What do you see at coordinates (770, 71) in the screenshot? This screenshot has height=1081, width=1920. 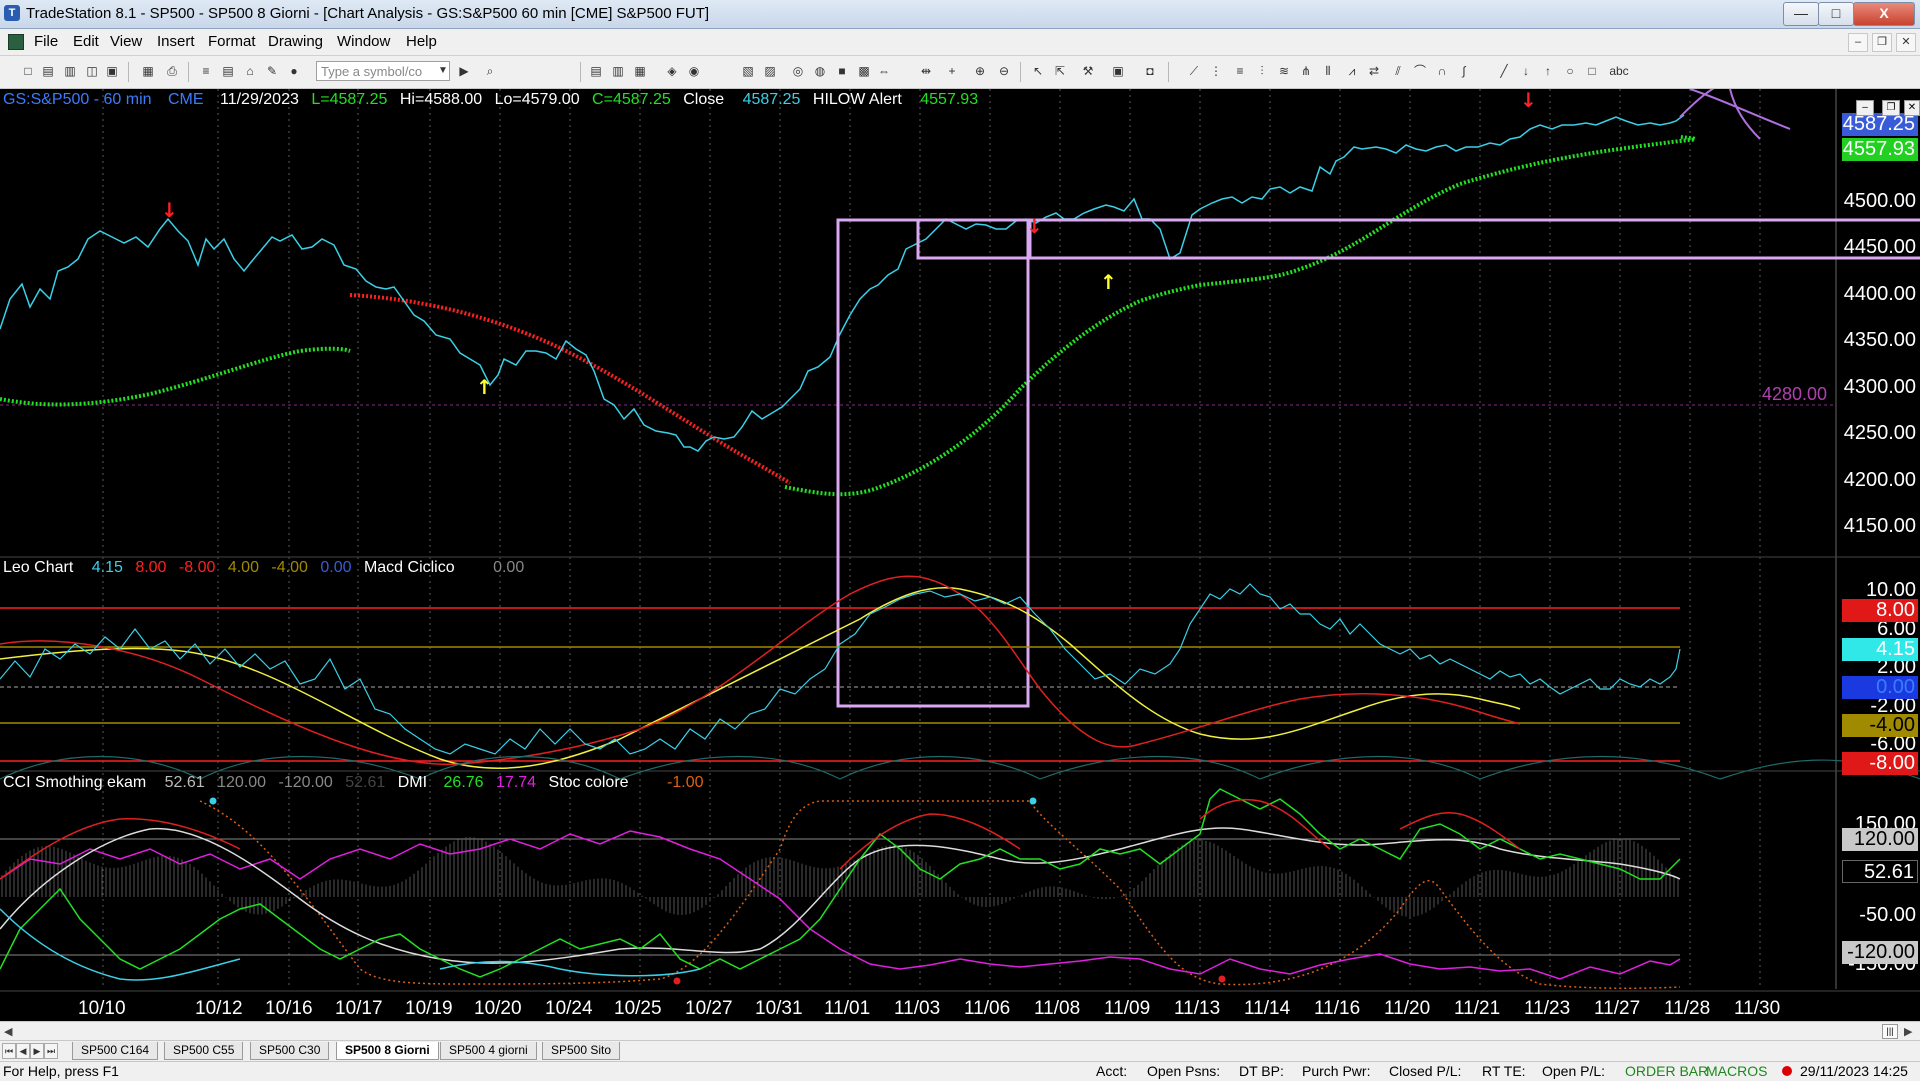 I see `quote-icon: ▨` at bounding box center [770, 71].